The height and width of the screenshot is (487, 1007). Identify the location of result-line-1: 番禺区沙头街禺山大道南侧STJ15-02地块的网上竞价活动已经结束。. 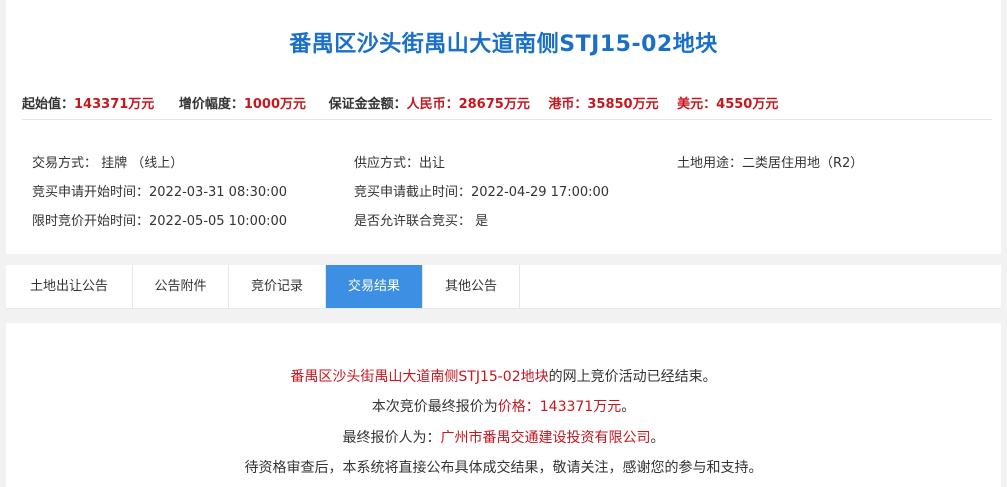
(503, 377).